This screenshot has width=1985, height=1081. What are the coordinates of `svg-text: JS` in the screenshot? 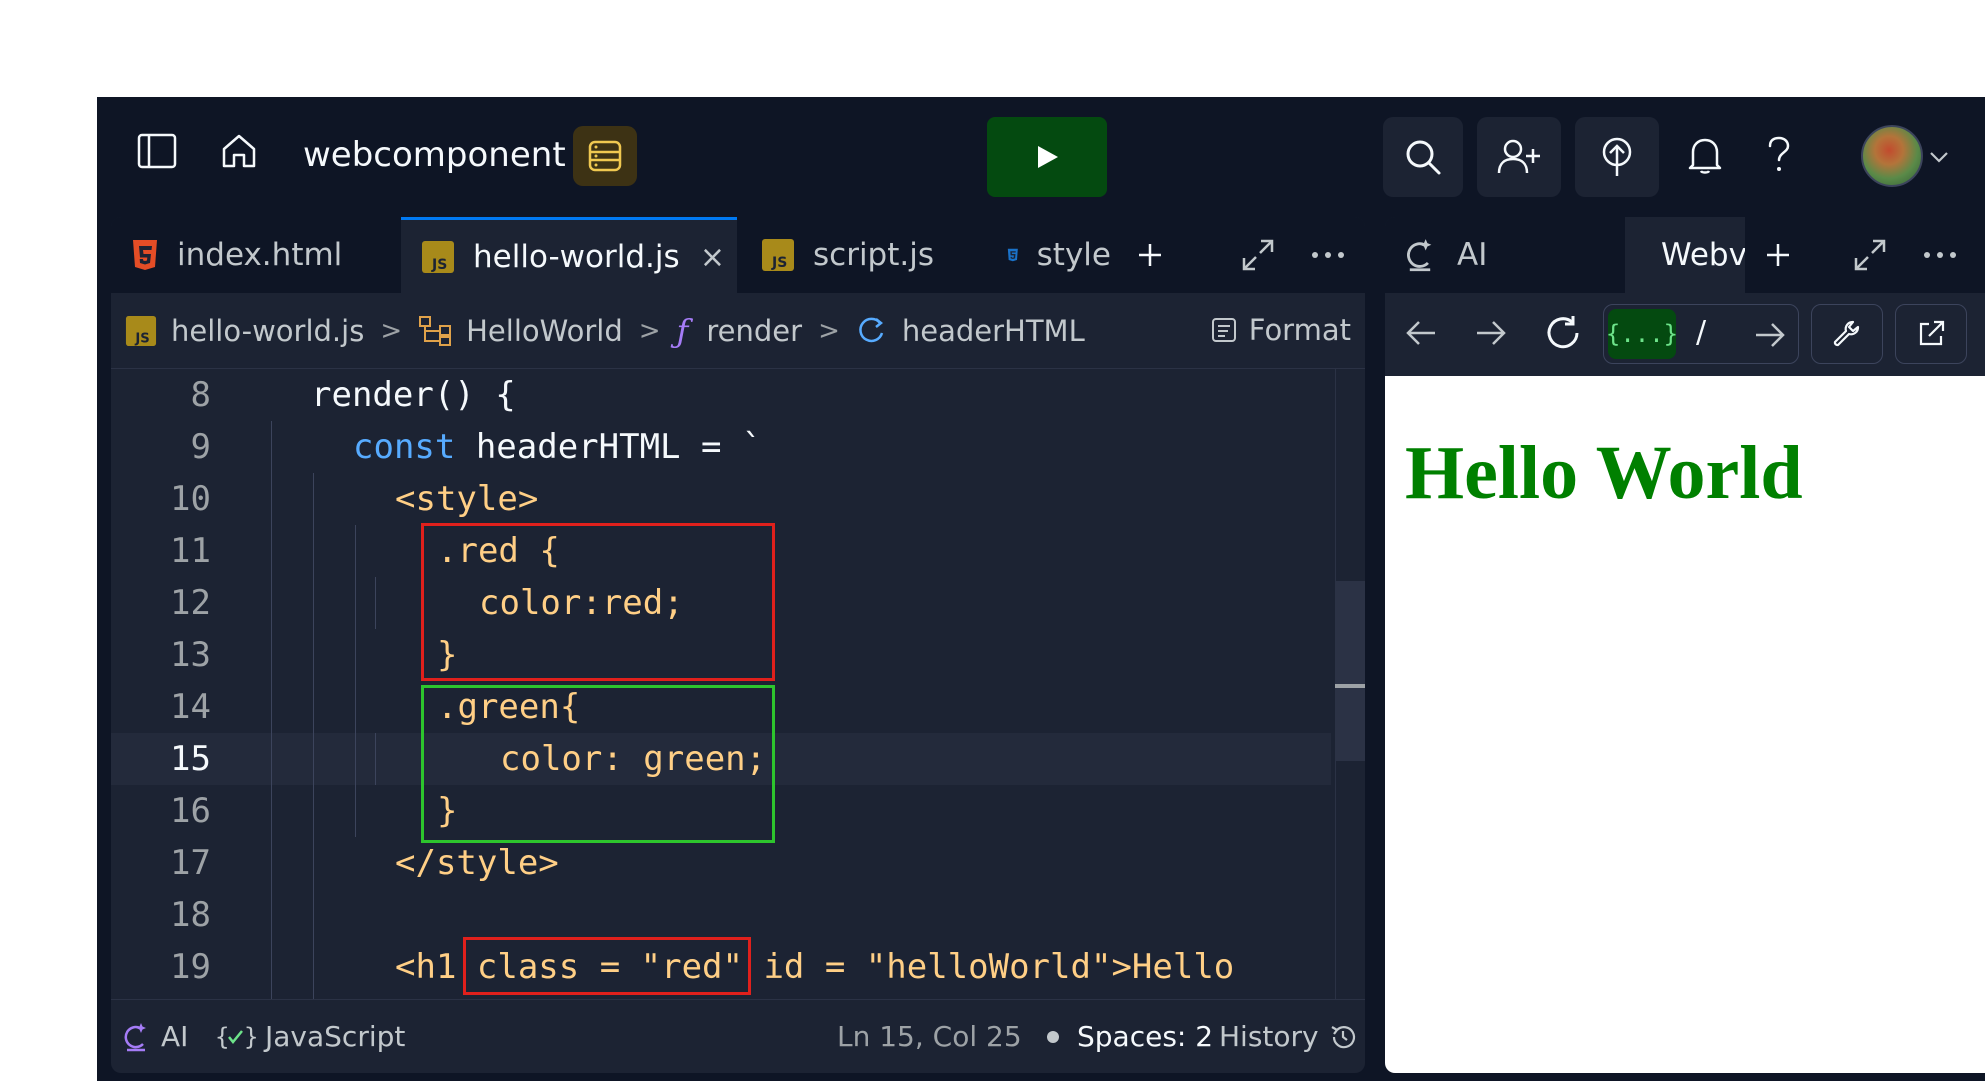 It's located at (141, 338).